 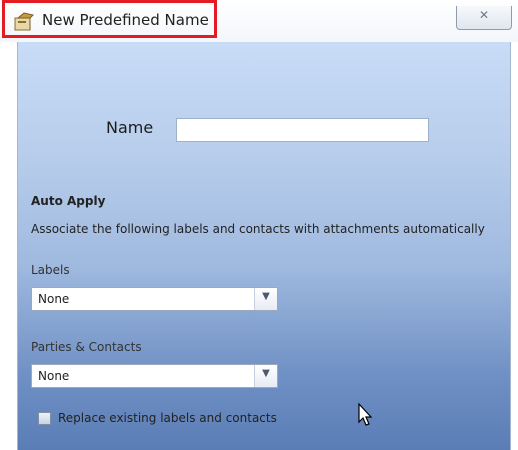 I want to click on parties-contacts-caption: Parties & Contacts, so click(x=86, y=347).